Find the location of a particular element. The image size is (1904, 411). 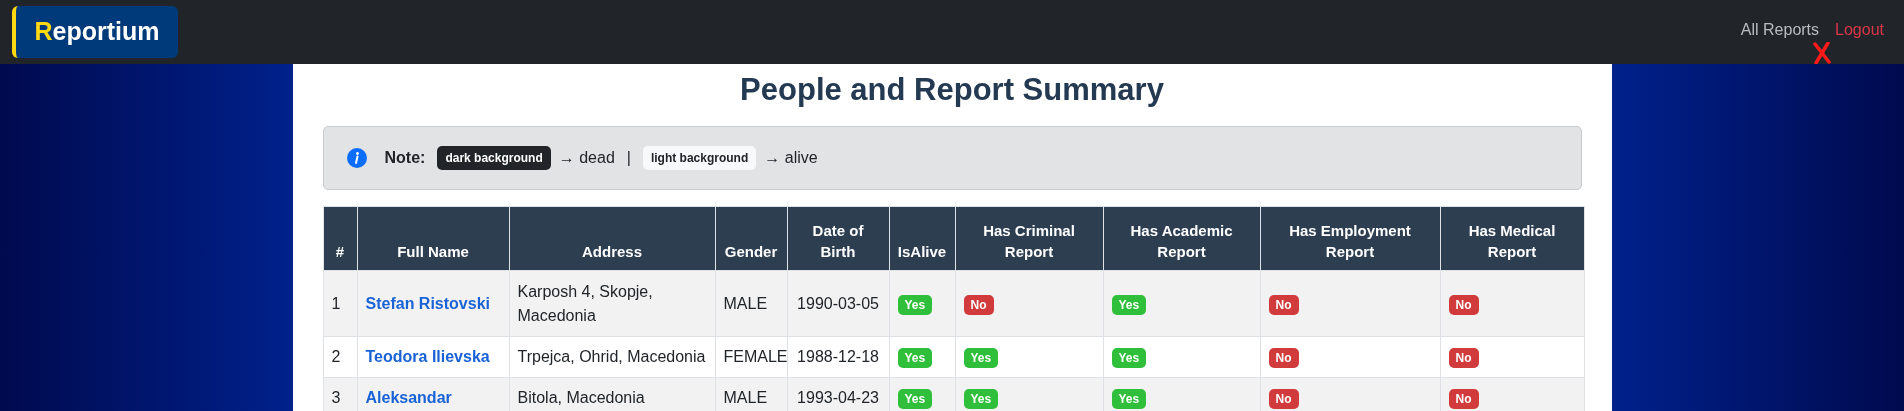

column-header: IsAlive is located at coordinates (922, 238).